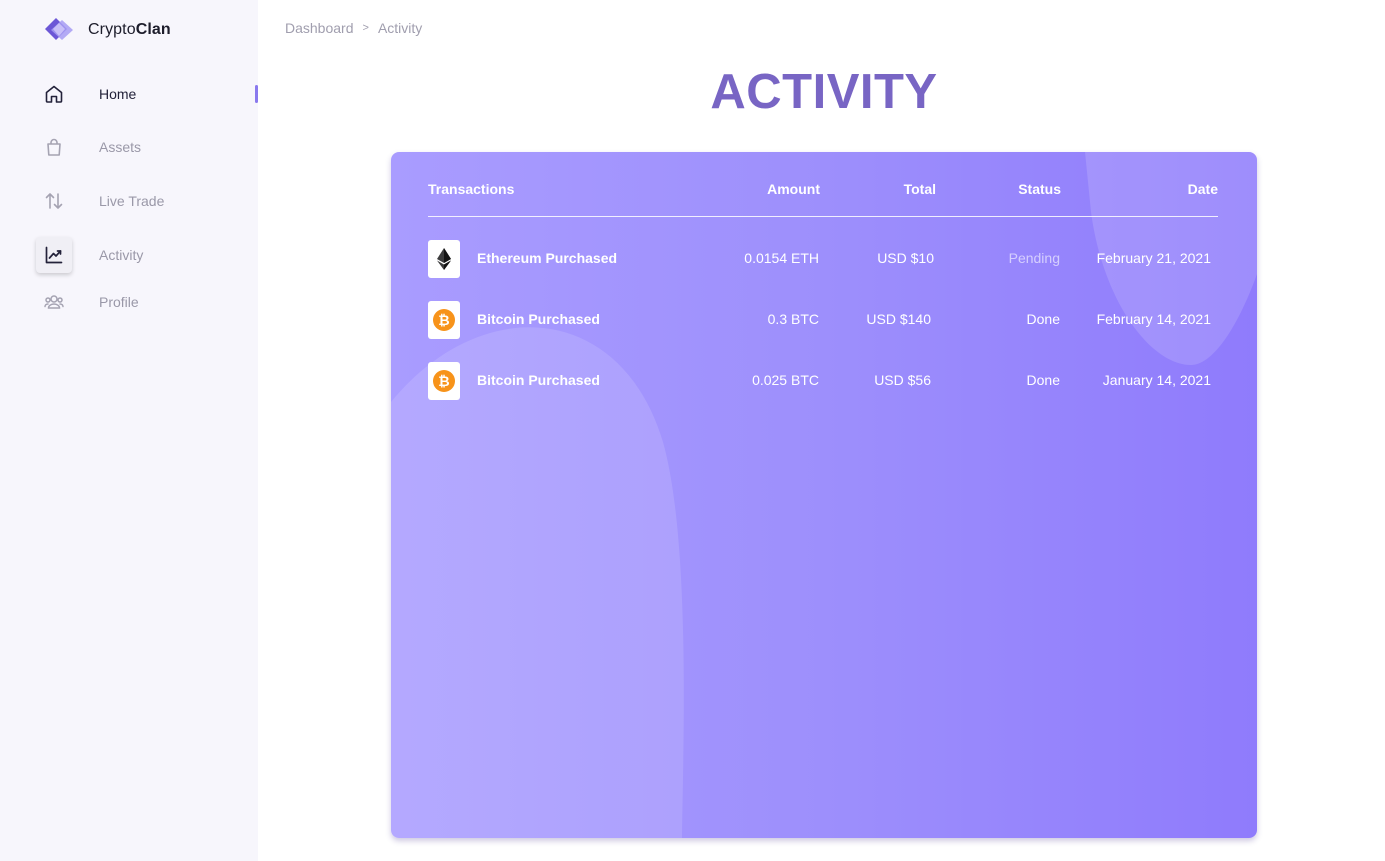 The width and height of the screenshot is (1385, 861). I want to click on home-icon, so click(54, 94).